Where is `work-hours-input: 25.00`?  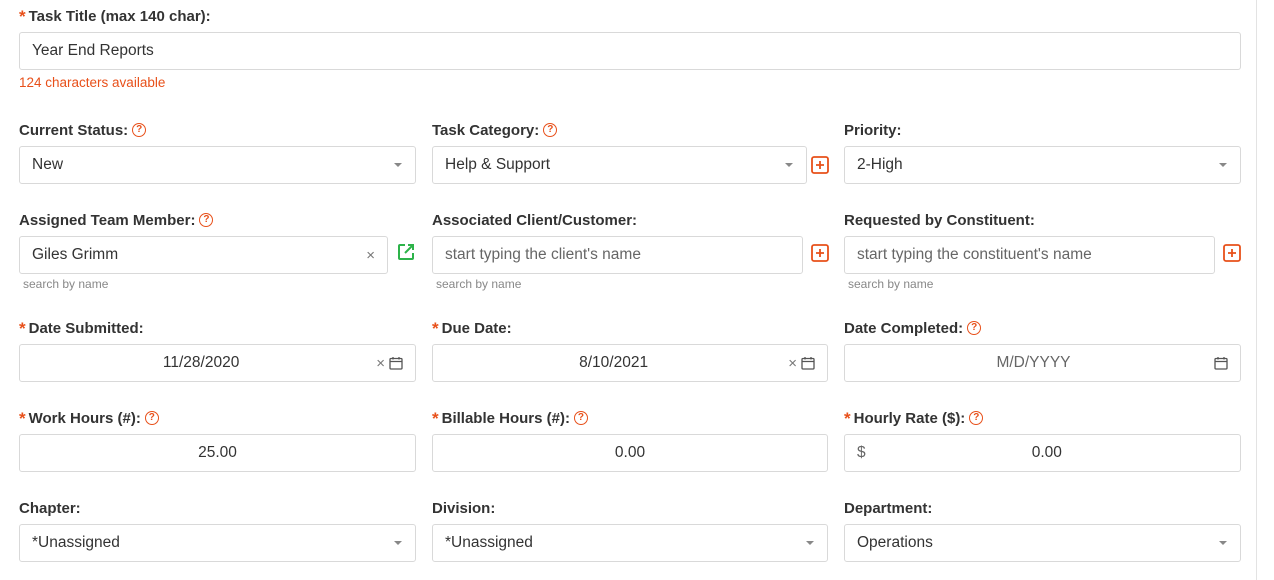 work-hours-input: 25.00 is located at coordinates (217, 453).